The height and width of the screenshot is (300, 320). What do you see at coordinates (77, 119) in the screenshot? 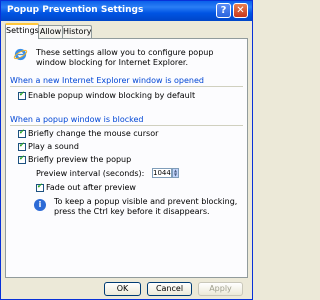
I see `blocked-group-title: When a popup window is blocked` at bounding box center [77, 119].